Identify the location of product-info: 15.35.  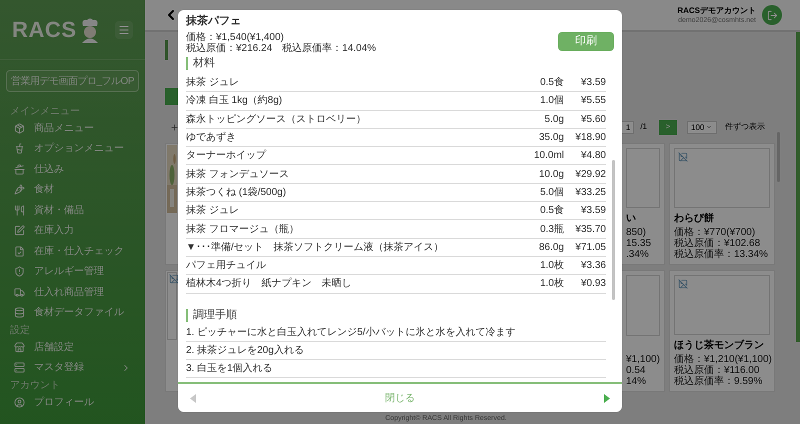
(639, 243).